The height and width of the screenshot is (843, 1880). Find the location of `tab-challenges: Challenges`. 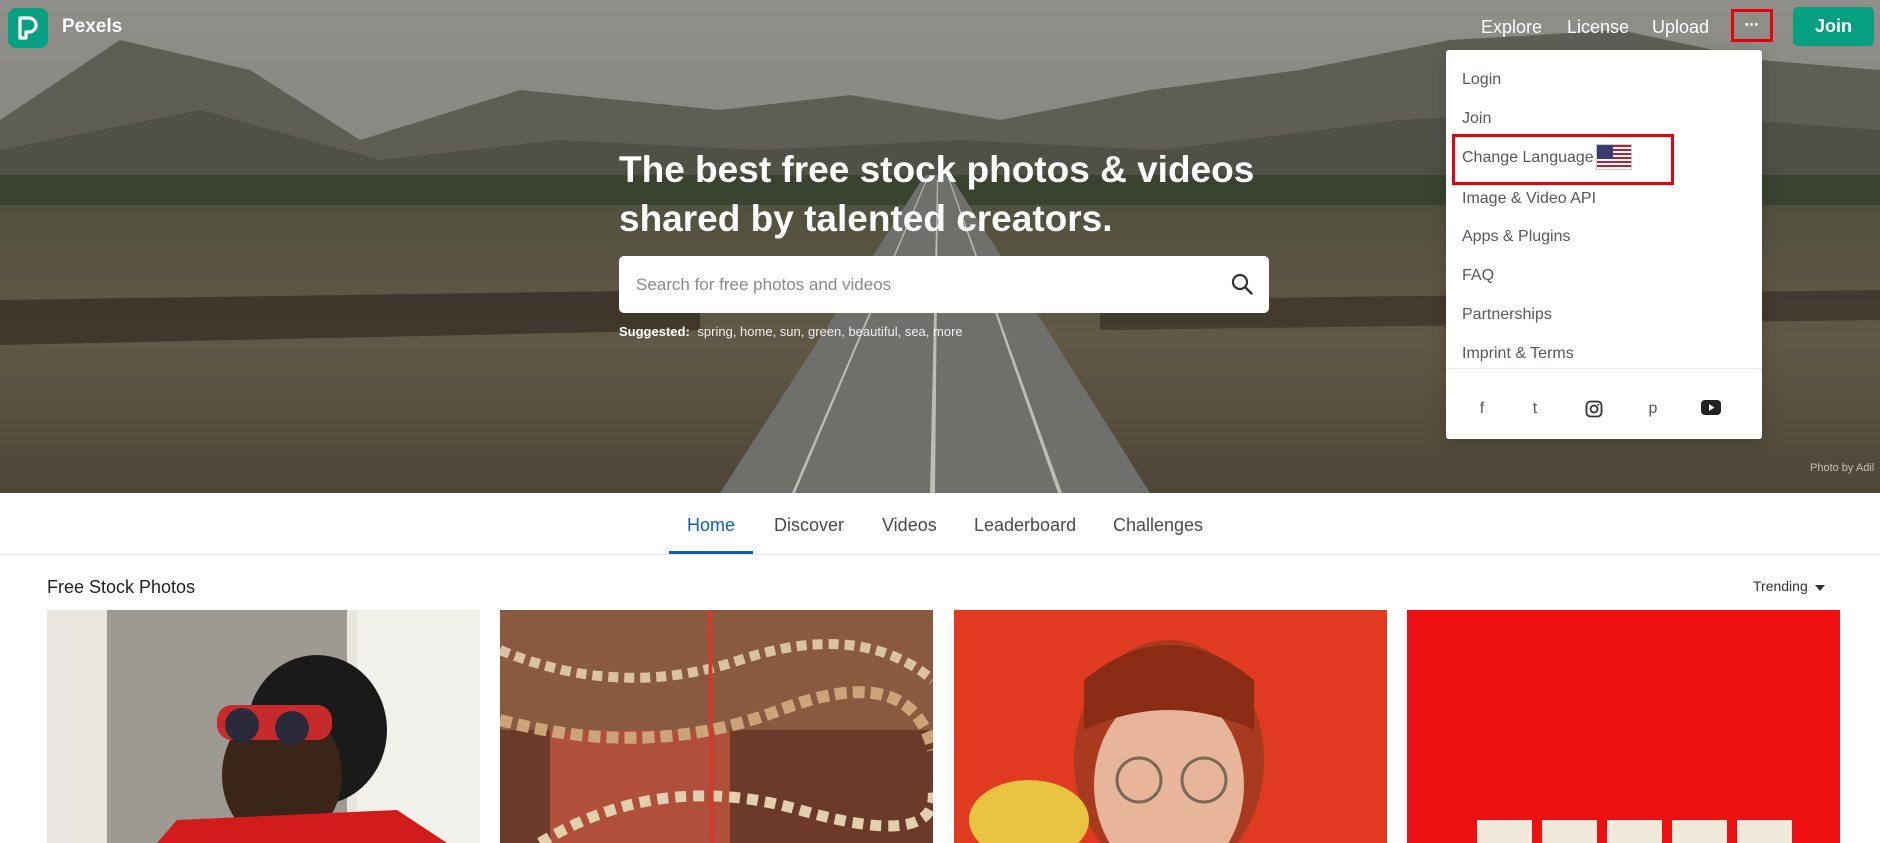

tab-challenges: Challenges is located at coordinates (1158, 525).